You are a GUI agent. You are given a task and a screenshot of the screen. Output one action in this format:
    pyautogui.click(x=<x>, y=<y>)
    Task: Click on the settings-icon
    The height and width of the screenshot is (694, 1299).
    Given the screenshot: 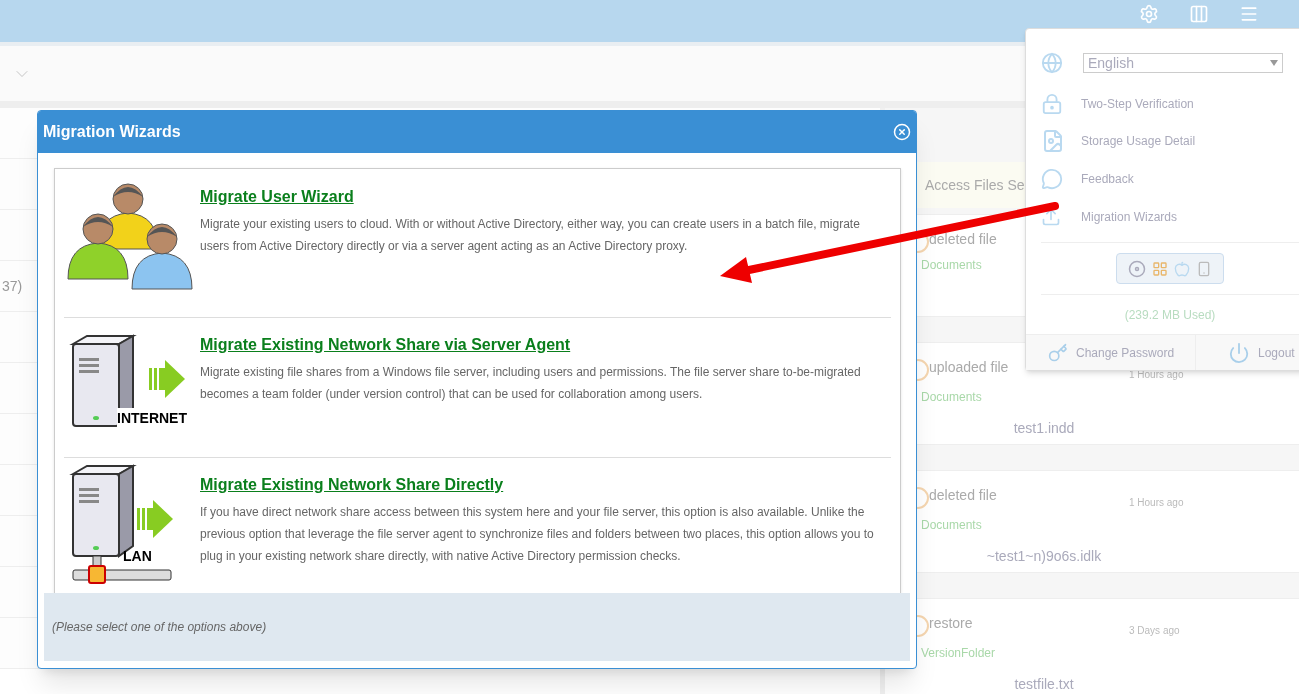 What is the action you would take?
    pyautogui.click(x=1149, y=14)
    